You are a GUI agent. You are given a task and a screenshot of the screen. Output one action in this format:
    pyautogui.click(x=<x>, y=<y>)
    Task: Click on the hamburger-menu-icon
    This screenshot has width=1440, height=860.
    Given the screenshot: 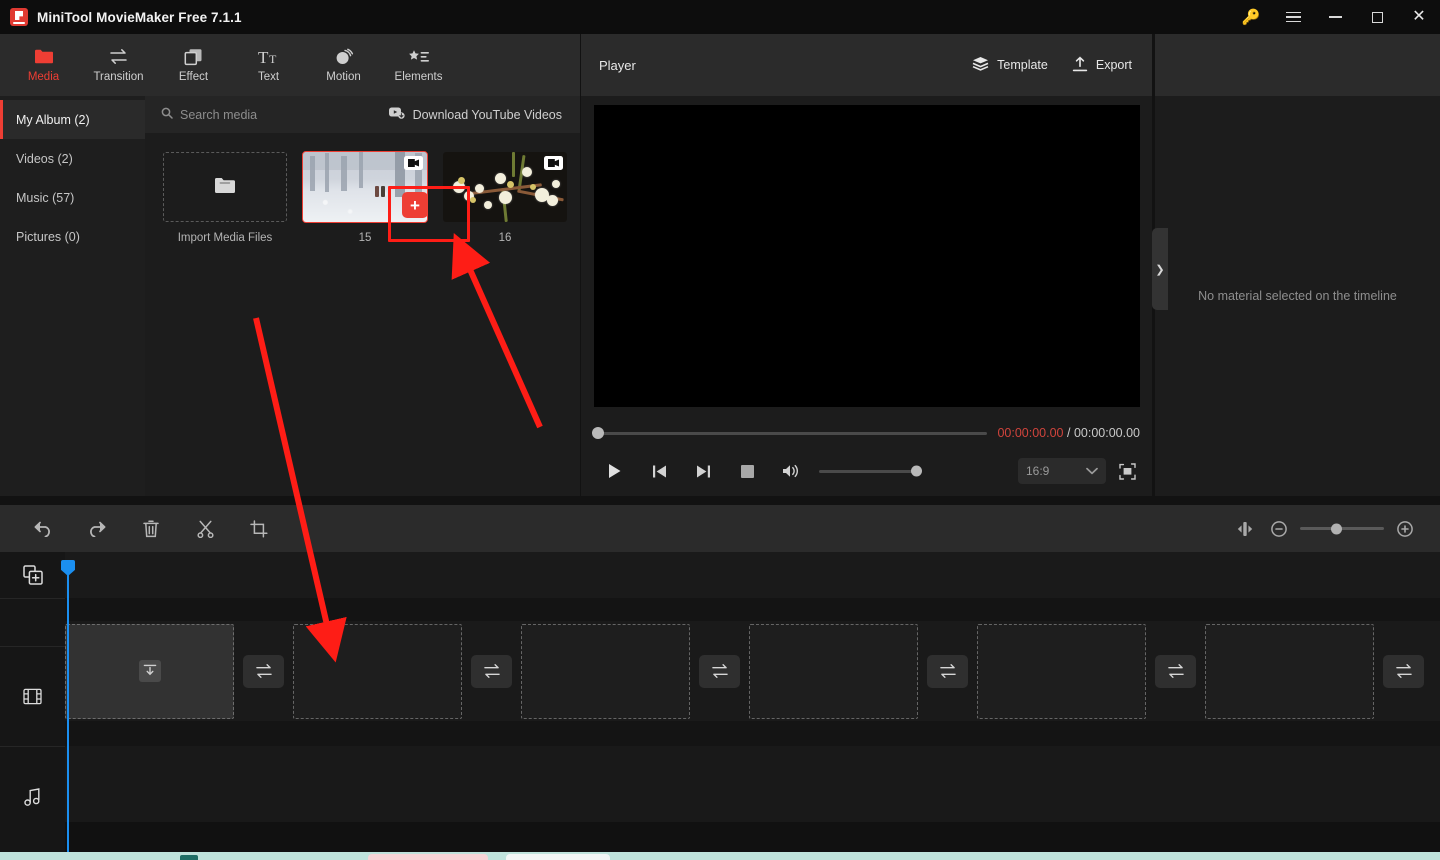 What is the action you would take?
    pyautogui.click(x=1293, y=17)
    